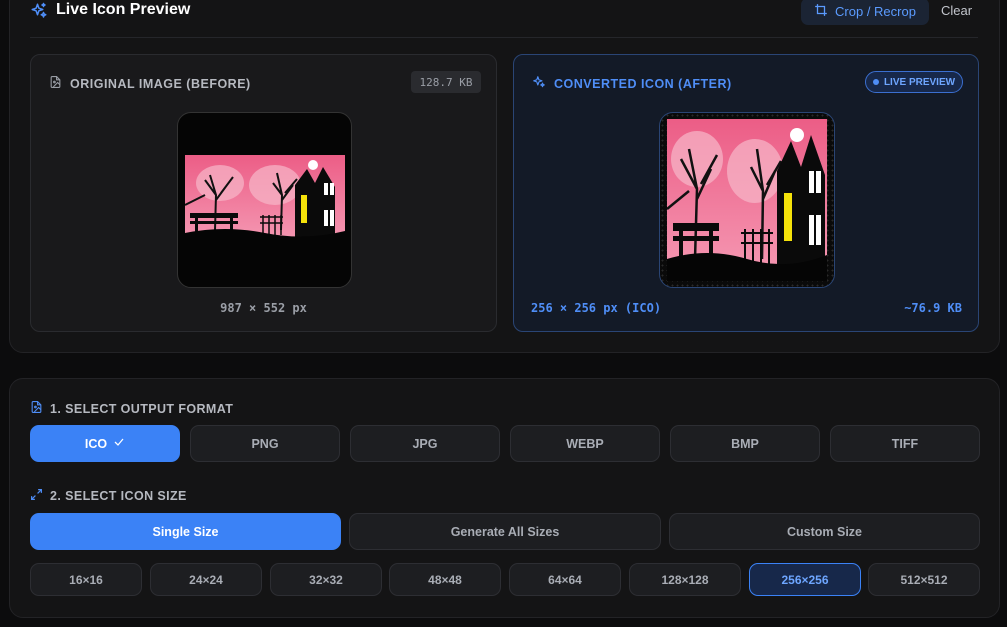  Describe the element at coordinates (142, 408) in the screenshot. I see `output-format-label: 1. SELECT OUTPUT FORMAT` at that location.